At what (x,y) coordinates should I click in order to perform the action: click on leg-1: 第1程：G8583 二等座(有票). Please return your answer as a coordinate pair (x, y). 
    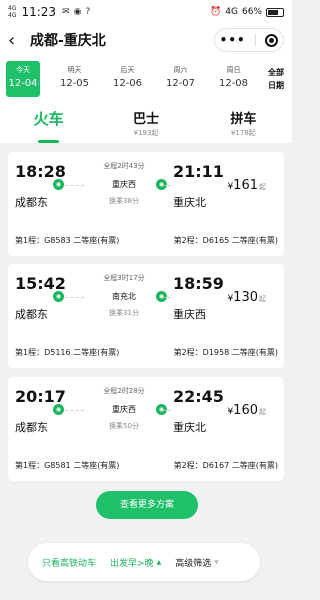
    Looking at the image, I should click on (67, 240).